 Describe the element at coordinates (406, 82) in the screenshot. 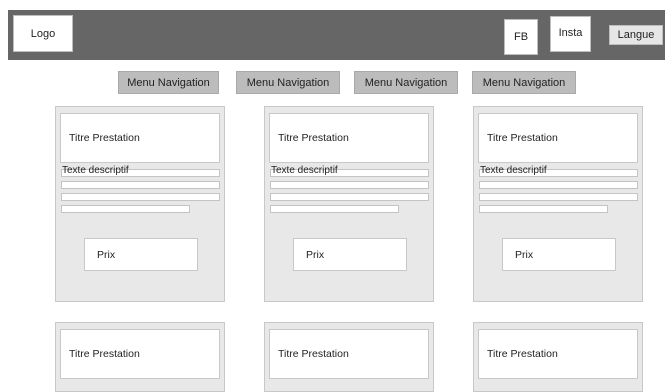

I see `nav-menu-item-3: Menu Navigation` at that location.